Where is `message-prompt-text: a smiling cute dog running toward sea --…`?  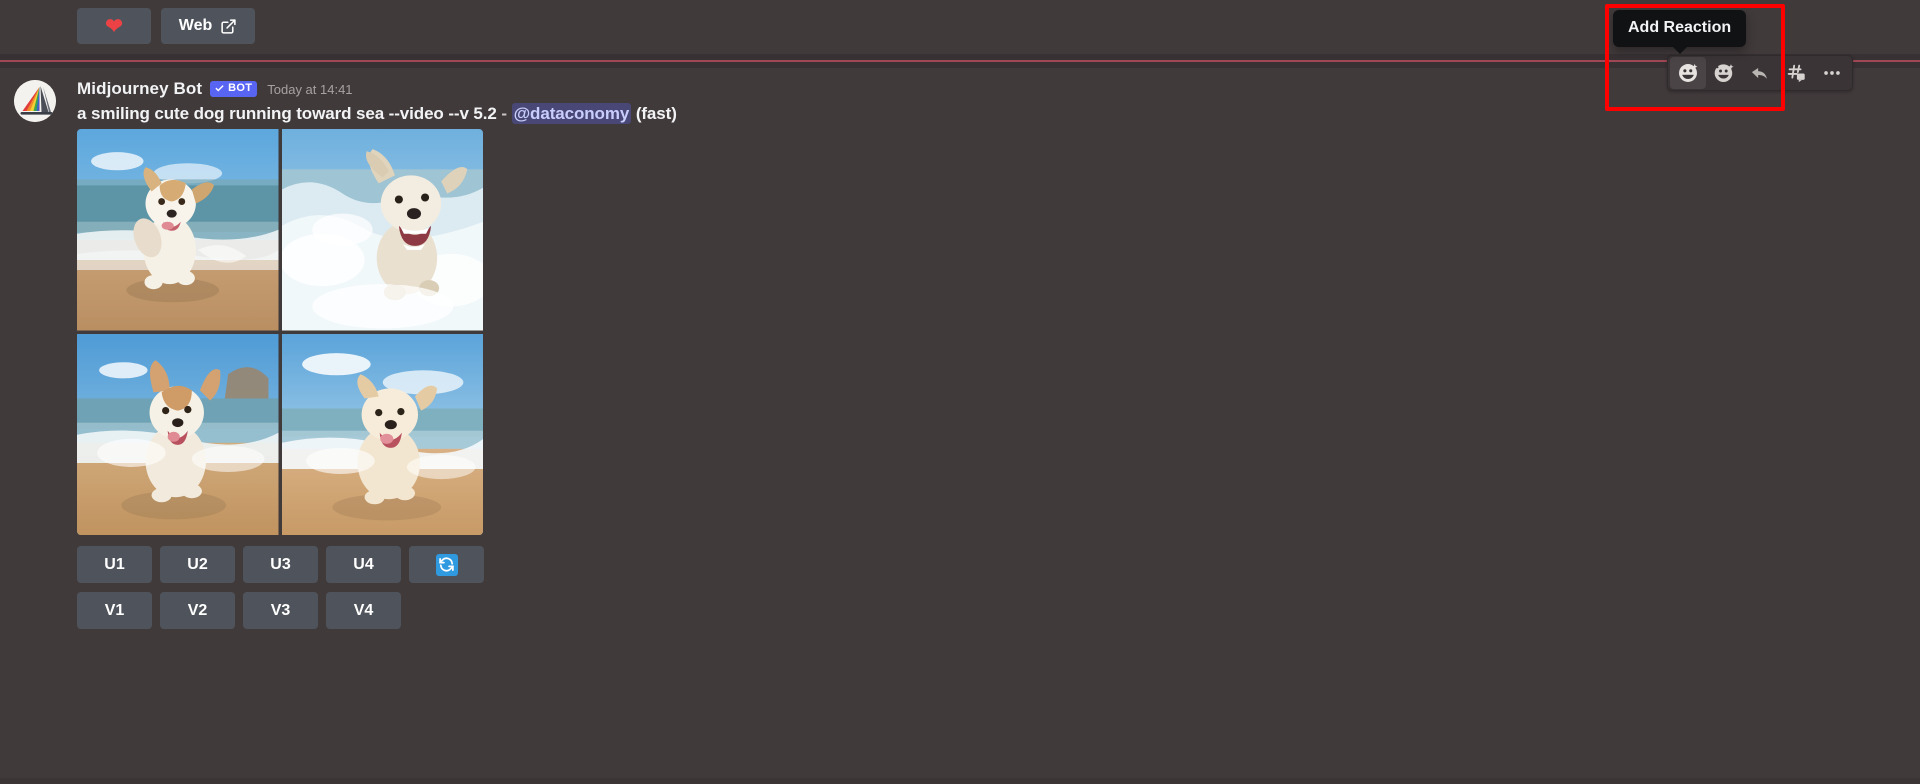 message-prompt-text: a smiling cute dog running toward sea --… is located at coordinates (377, 113).